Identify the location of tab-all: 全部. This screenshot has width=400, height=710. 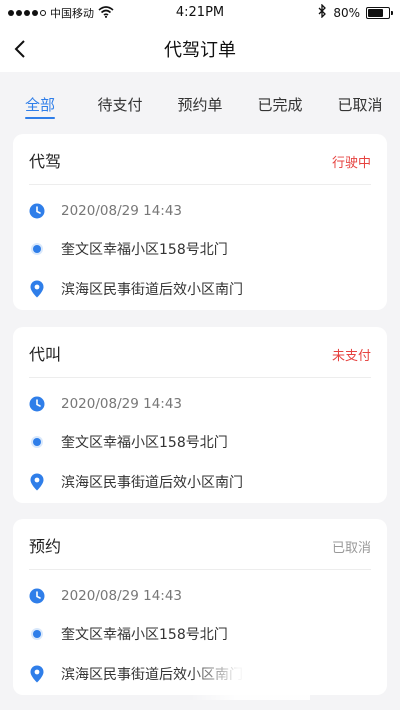
(40, 98).